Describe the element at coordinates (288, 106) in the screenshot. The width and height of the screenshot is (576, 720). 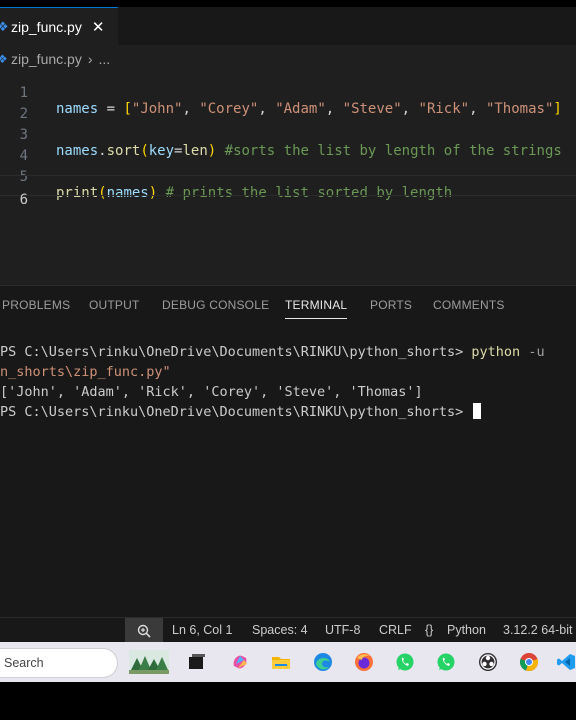
I see `code-line-2: 2` at that location.